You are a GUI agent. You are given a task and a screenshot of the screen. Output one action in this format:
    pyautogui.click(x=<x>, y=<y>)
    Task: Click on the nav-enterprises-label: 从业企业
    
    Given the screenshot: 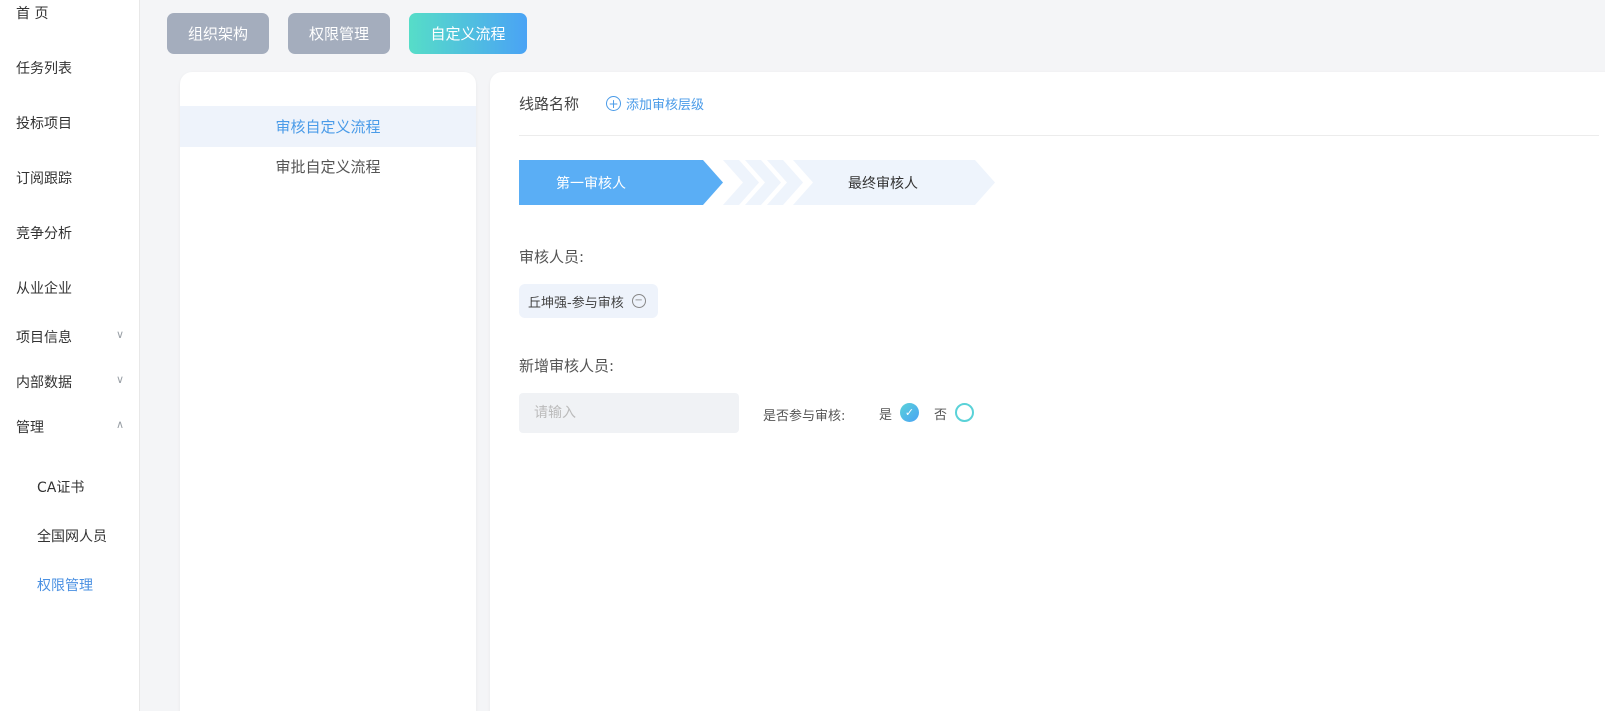 What is the action you would take?
    pyautogui.click(x=44, y=289)
    